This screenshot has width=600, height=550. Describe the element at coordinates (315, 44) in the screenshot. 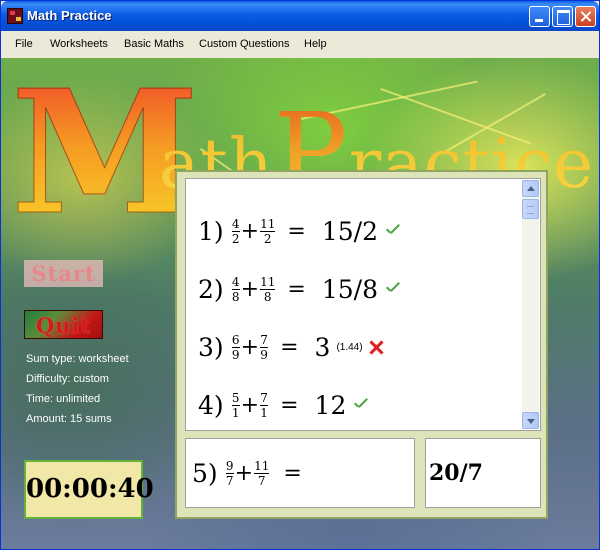

I see `menu-help: Help` at that location.